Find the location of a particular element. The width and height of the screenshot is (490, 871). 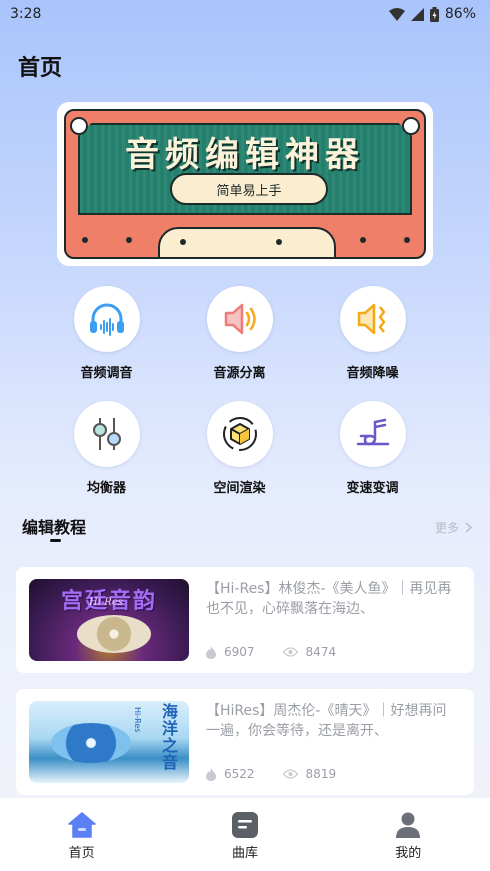

equalizer-icon is located at coordinates (106, 434).